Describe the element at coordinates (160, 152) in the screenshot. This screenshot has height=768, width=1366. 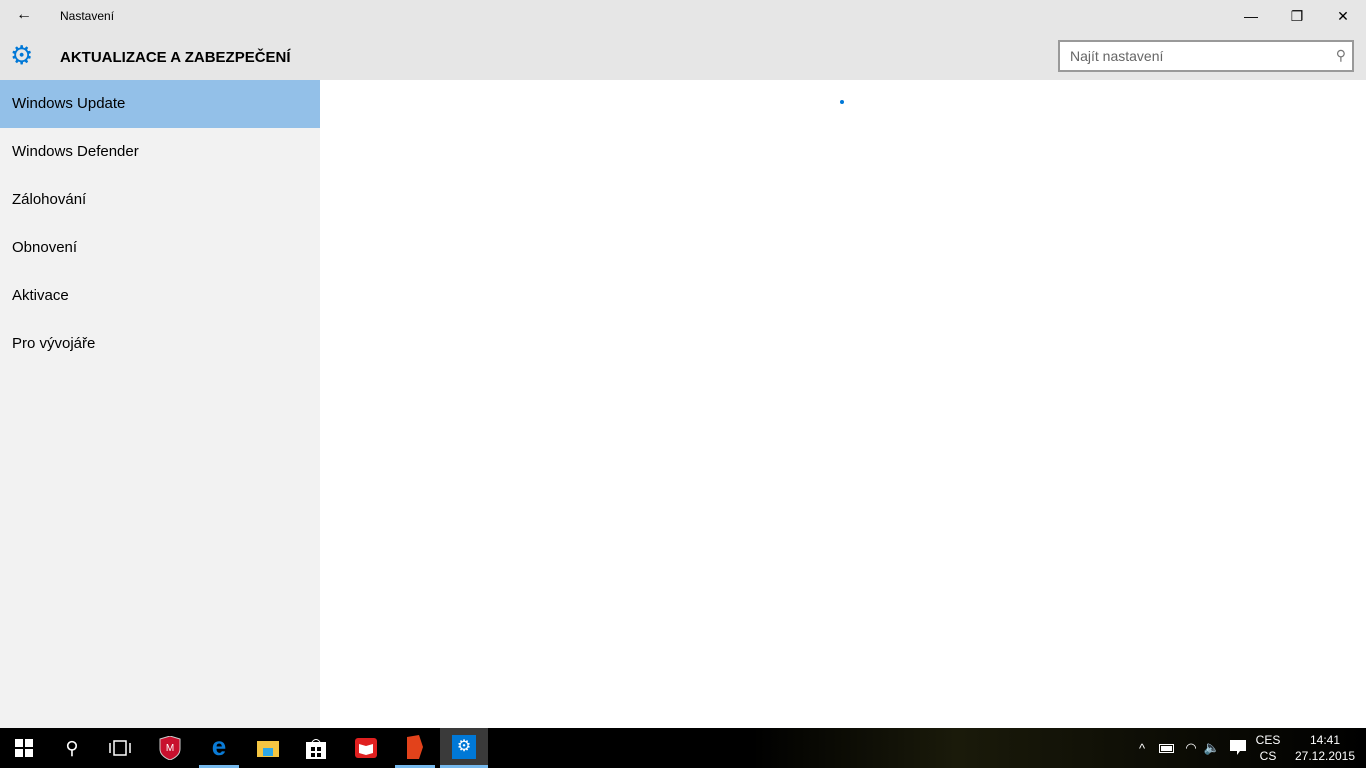
I see `sidebar-item-windows-defender: Windows Defender` at that location.